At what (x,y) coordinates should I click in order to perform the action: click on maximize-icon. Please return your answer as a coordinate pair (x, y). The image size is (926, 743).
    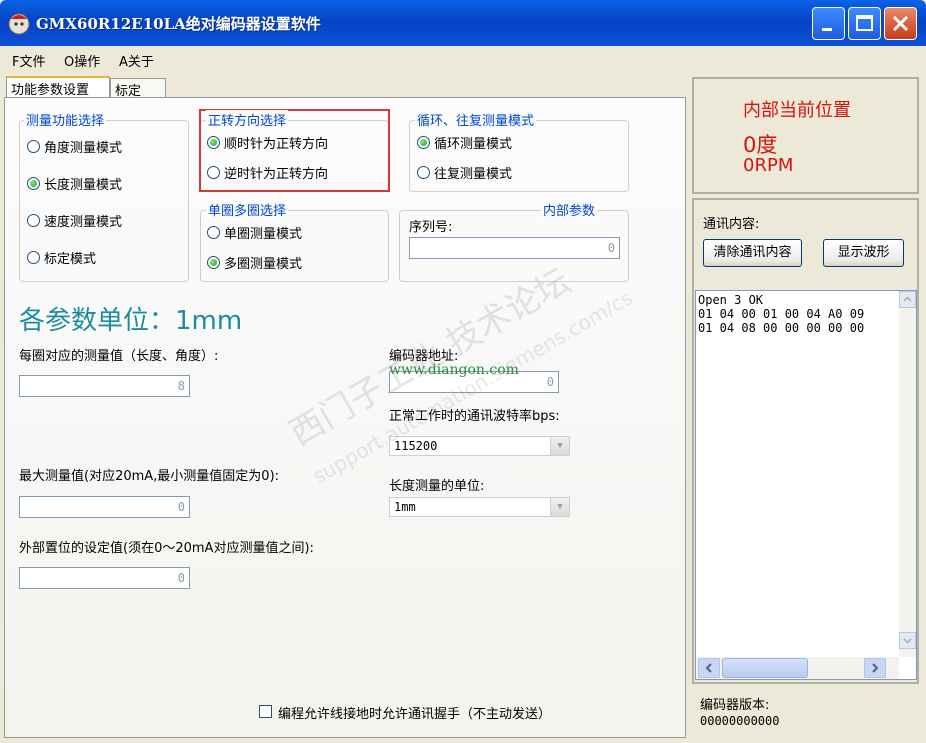
    Looking at the image, I should click on (864, 23).